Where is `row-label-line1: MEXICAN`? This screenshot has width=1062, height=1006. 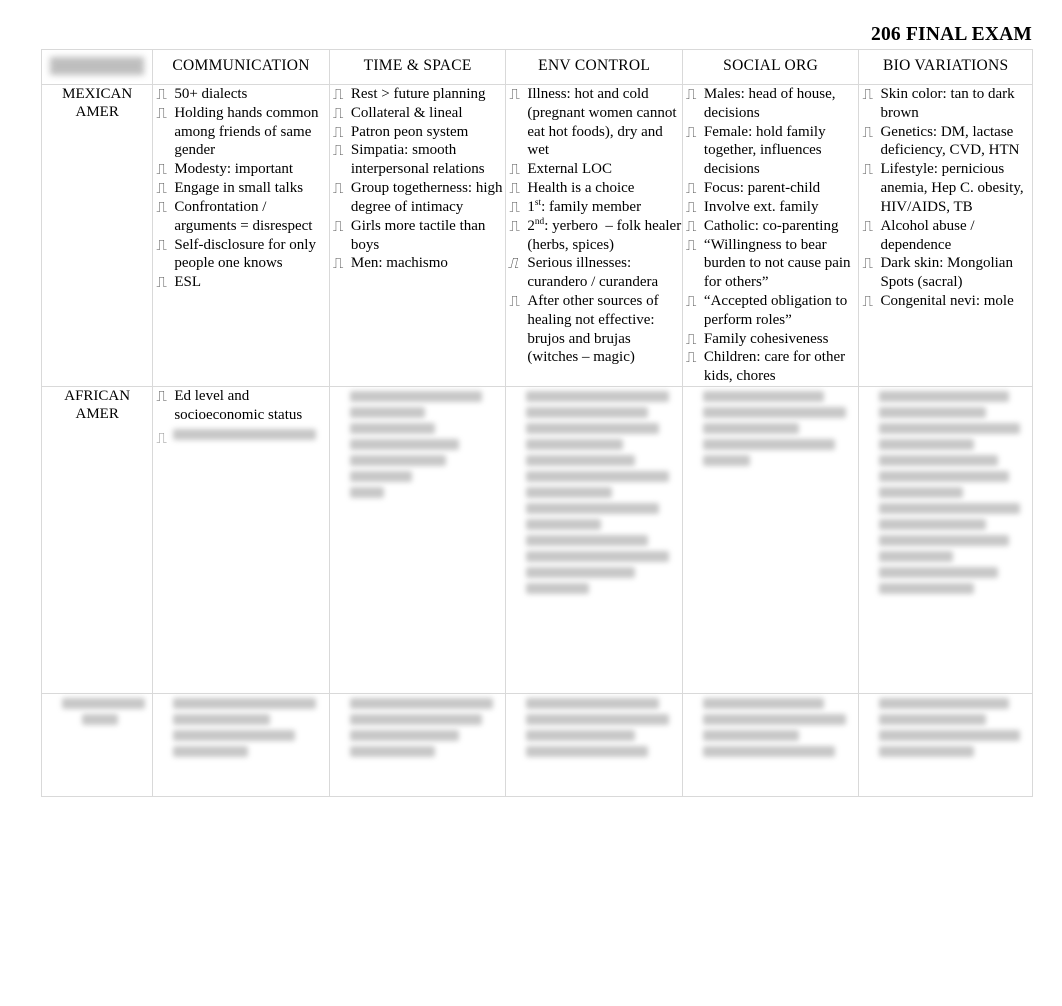 row-label-line1: MEXICAN is located at coordinates (97, 94).